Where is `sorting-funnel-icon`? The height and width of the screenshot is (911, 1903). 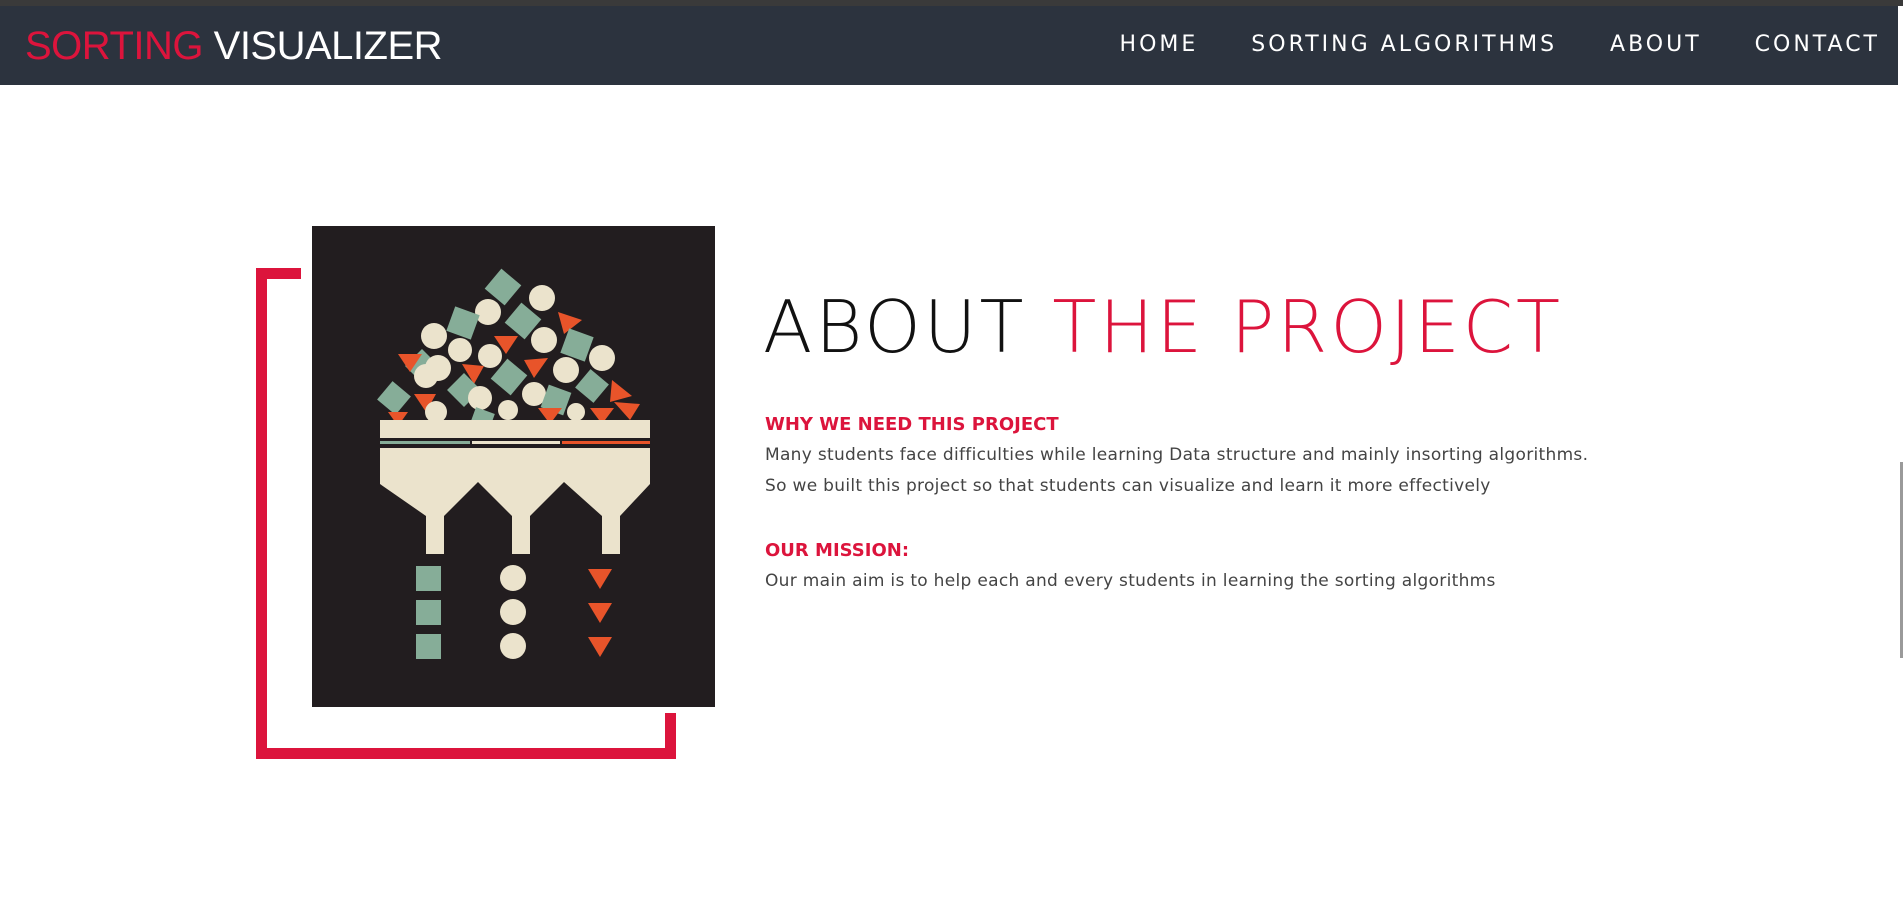 sorting-funnel-icon is located at coordinates (513, 463).